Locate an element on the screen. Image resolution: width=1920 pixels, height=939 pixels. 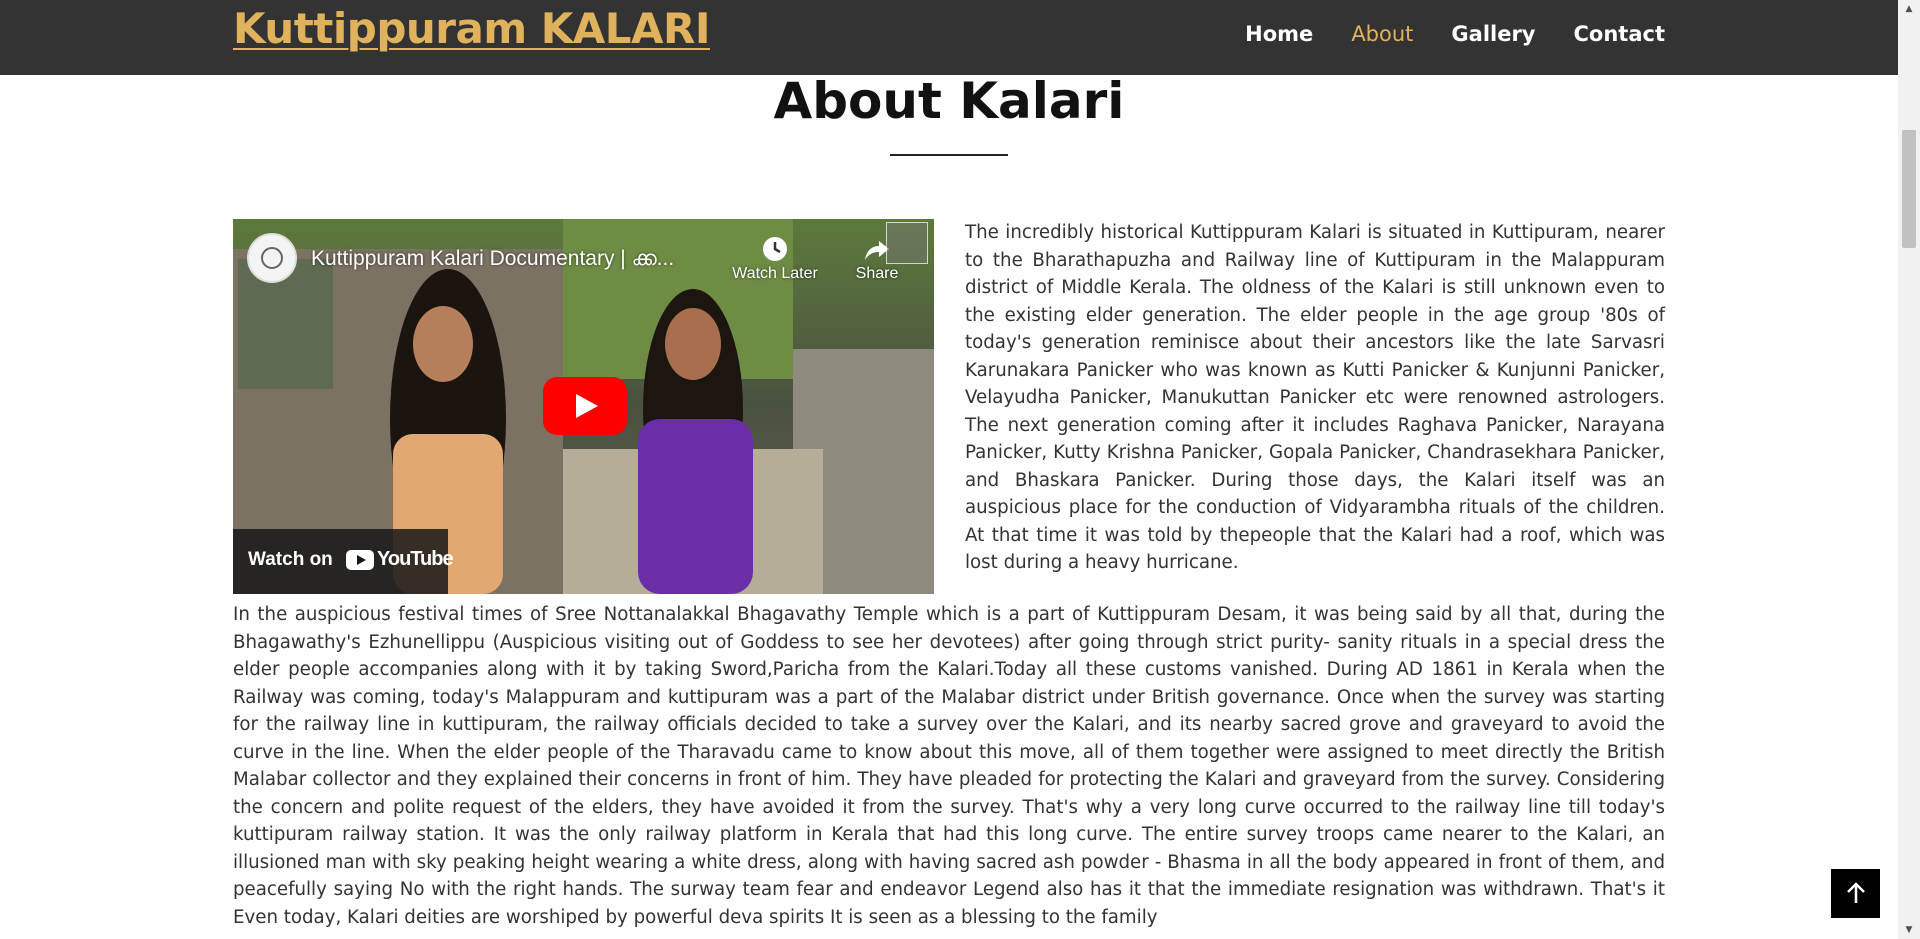
watch-later-label: Watch Later is located at coordinates (775, 273).